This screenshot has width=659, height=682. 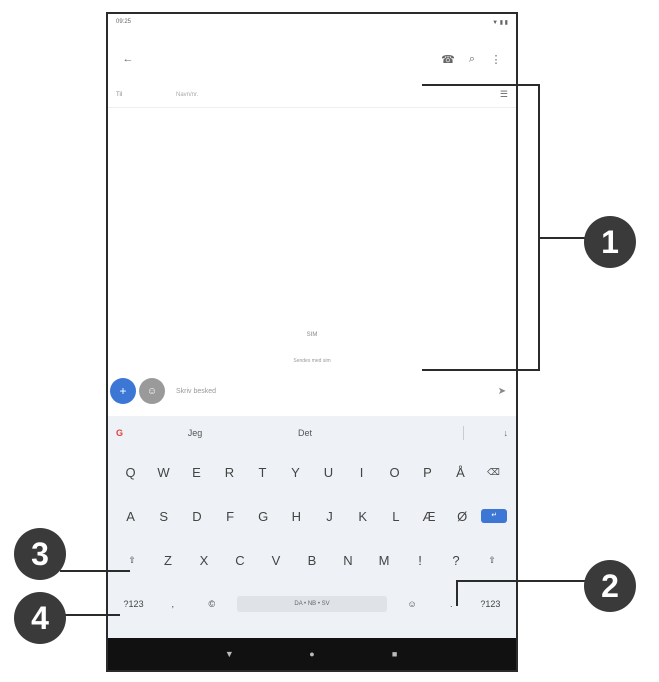 I want to click on nav-recents-icon: ■, so click(x=395, y=654).